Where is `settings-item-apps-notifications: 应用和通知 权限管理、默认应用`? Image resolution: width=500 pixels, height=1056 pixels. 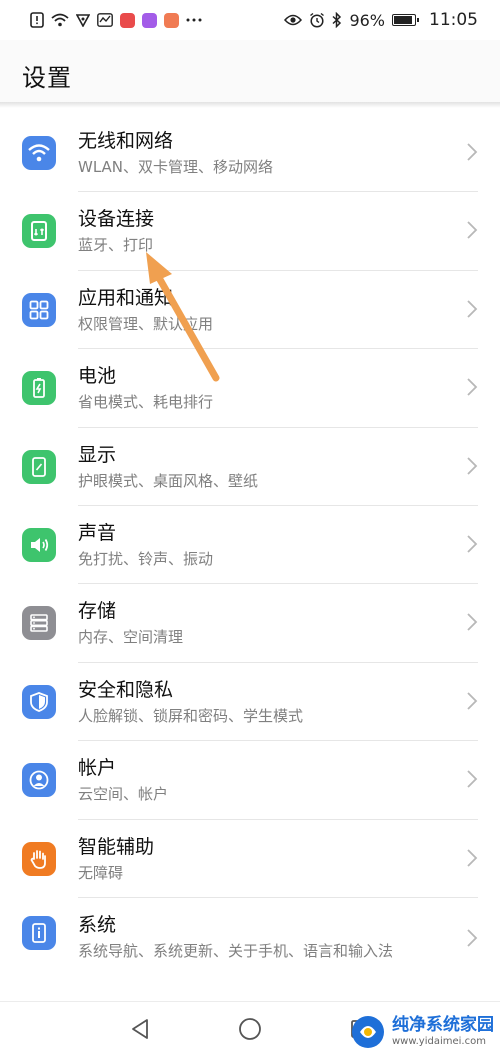 settings-item-apps-notifications: 应用和通知 权限管理、默认应用 is located at coordinates (250, 310).